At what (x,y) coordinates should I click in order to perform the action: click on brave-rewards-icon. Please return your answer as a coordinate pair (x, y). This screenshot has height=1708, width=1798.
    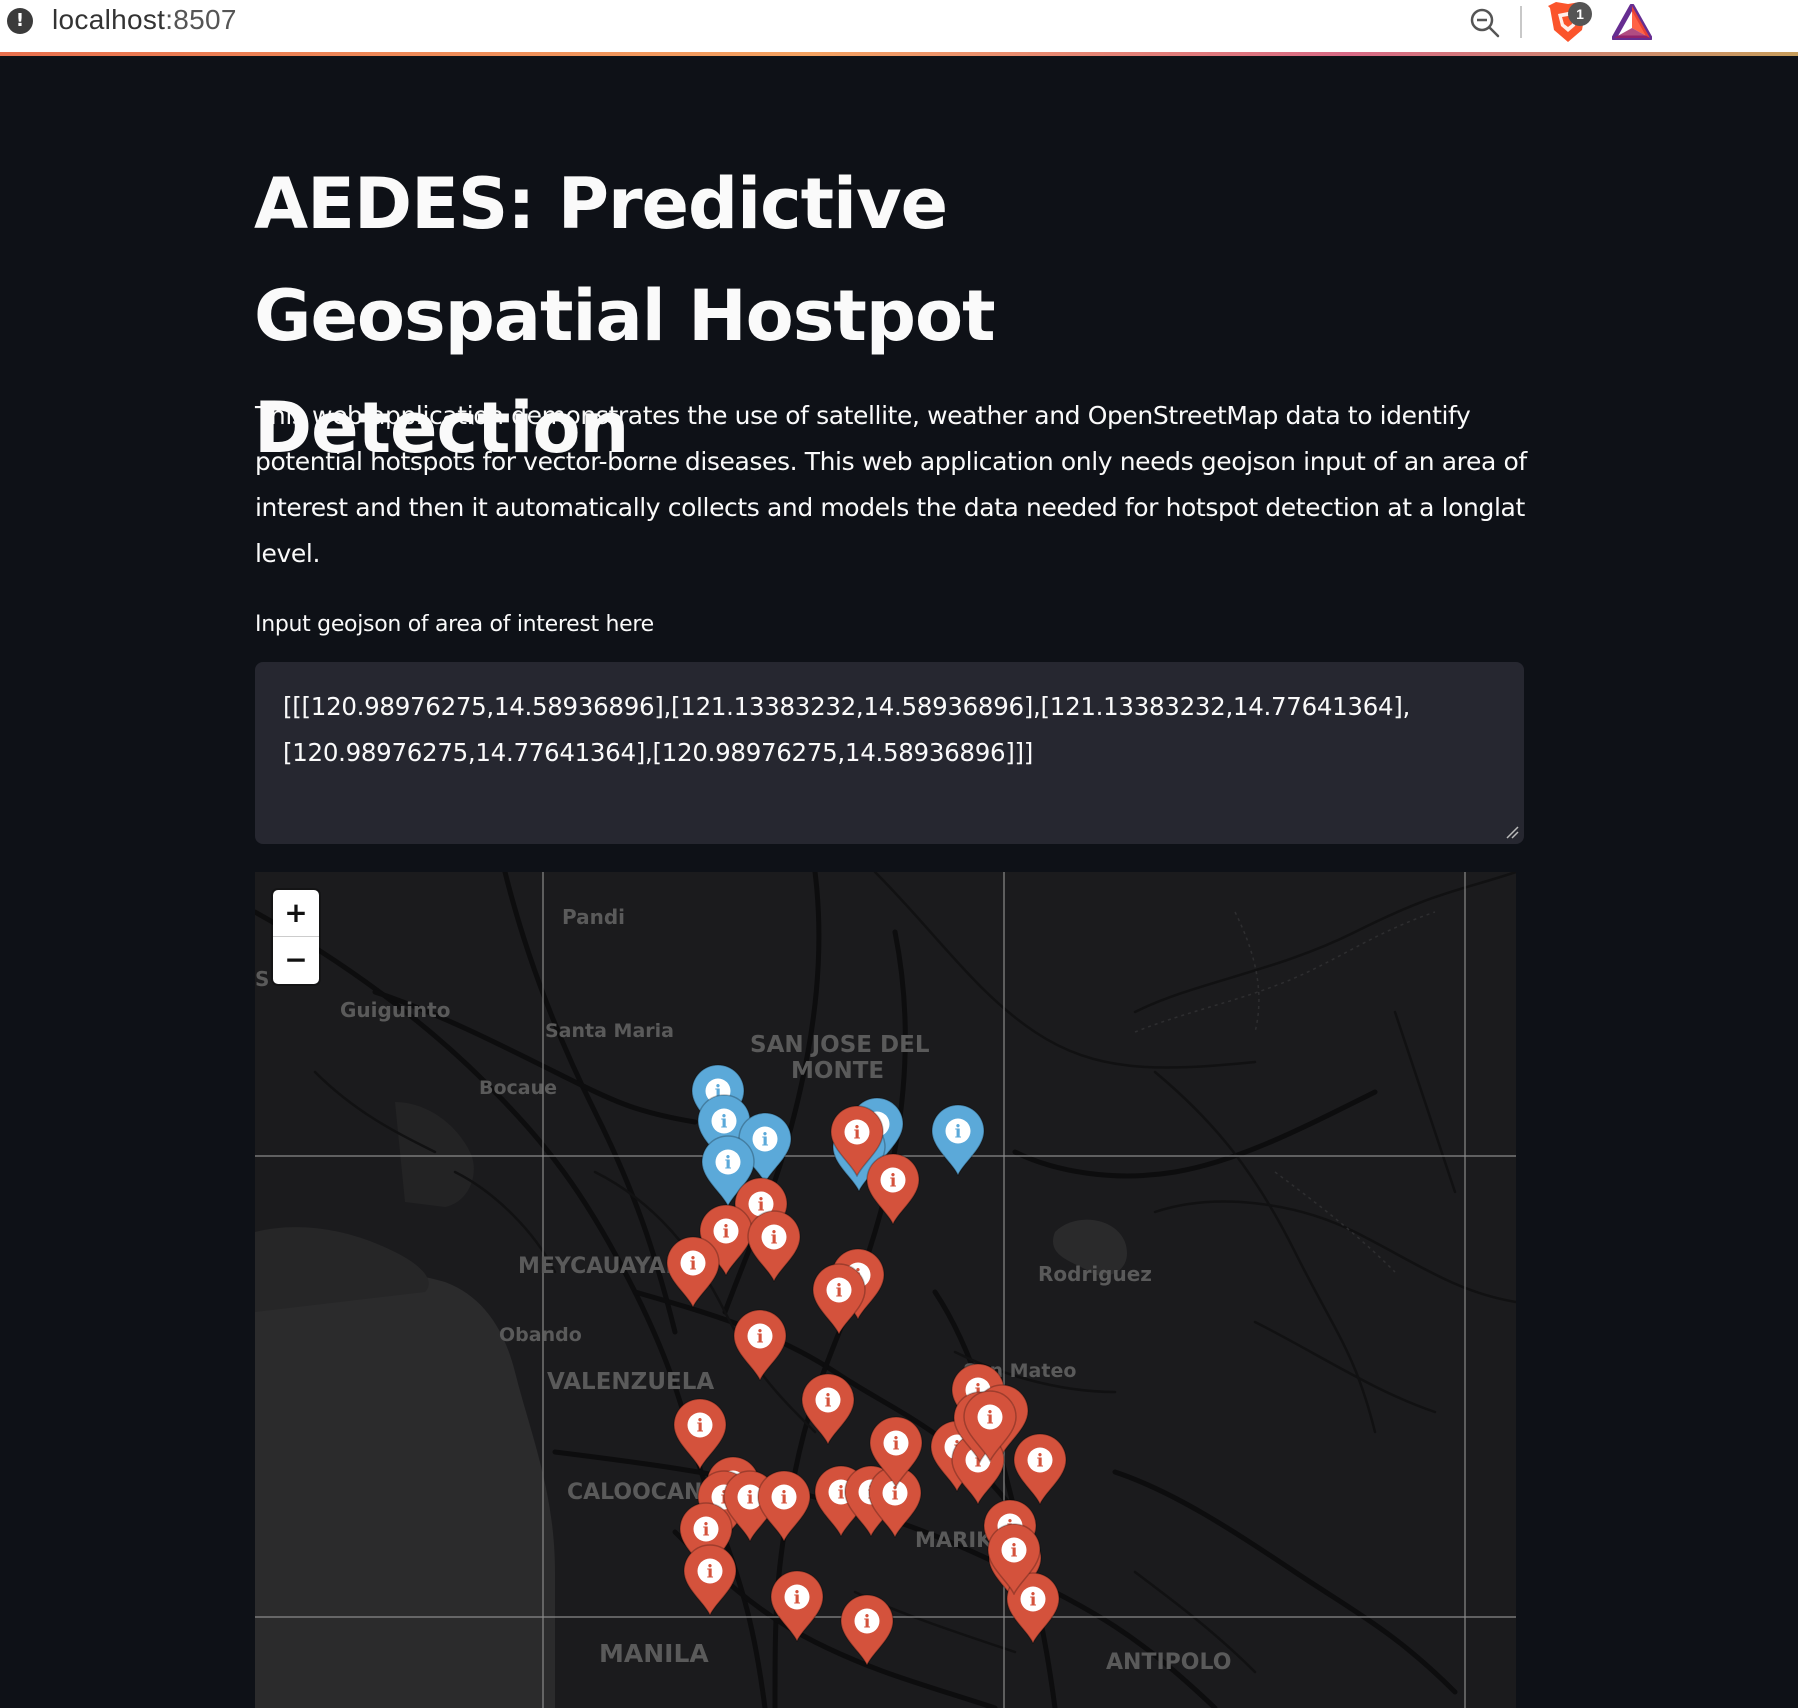
    Looking at the image, I should click on (1632, 22).